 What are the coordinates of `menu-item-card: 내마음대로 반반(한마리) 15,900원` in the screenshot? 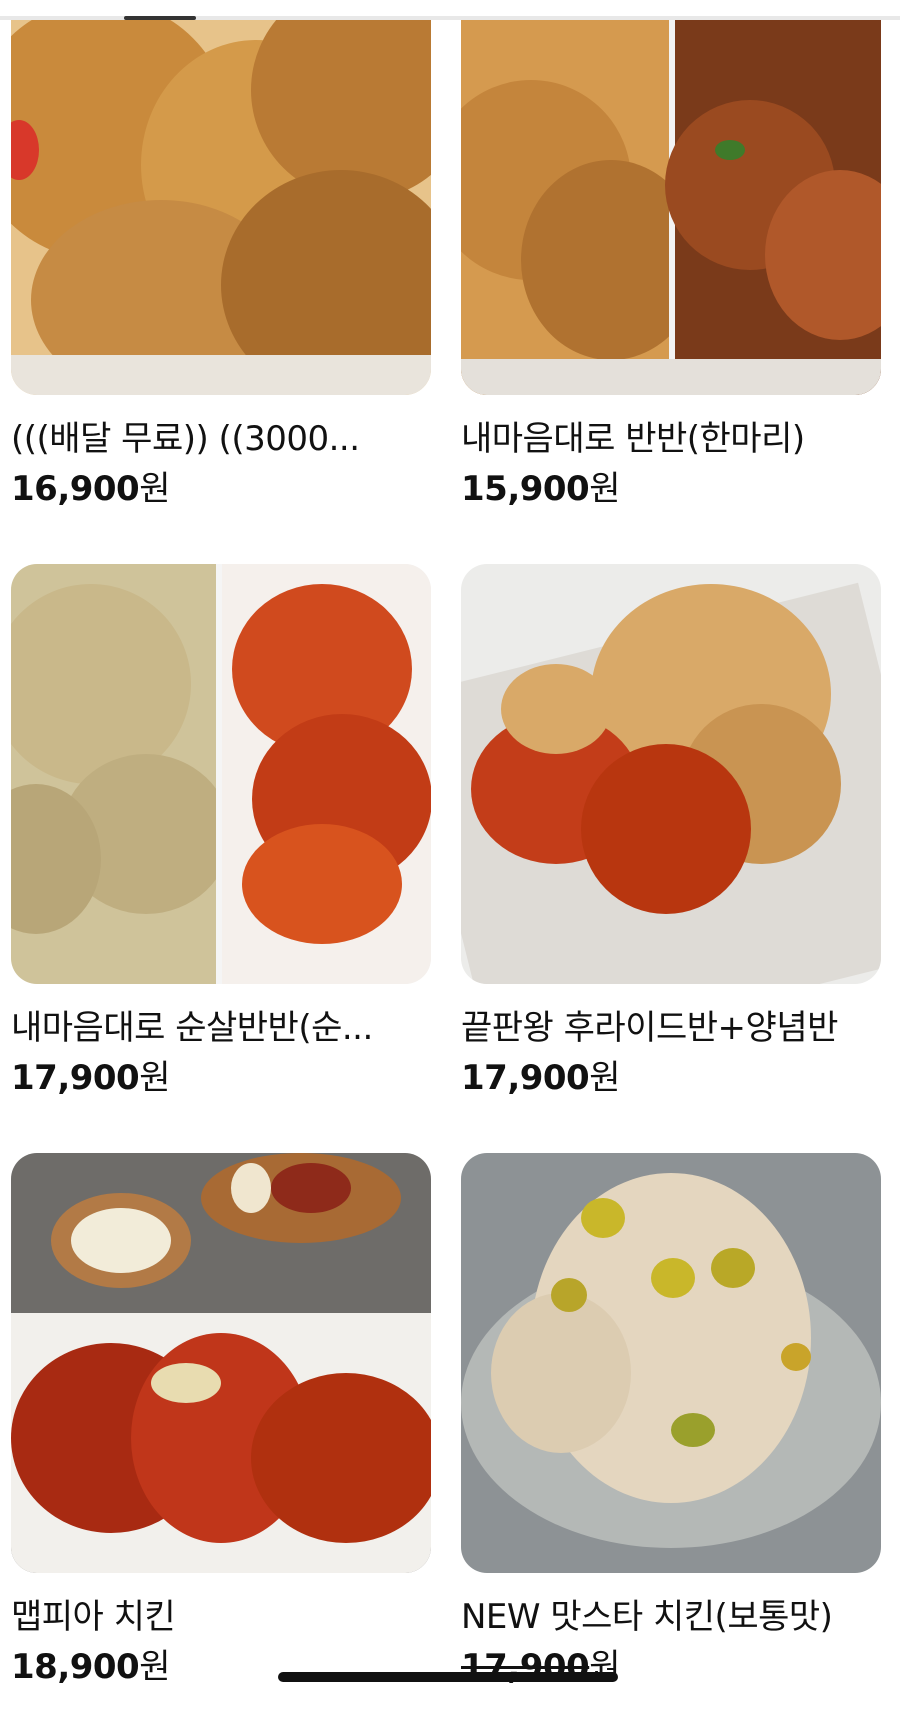 It's located at (671, 292).